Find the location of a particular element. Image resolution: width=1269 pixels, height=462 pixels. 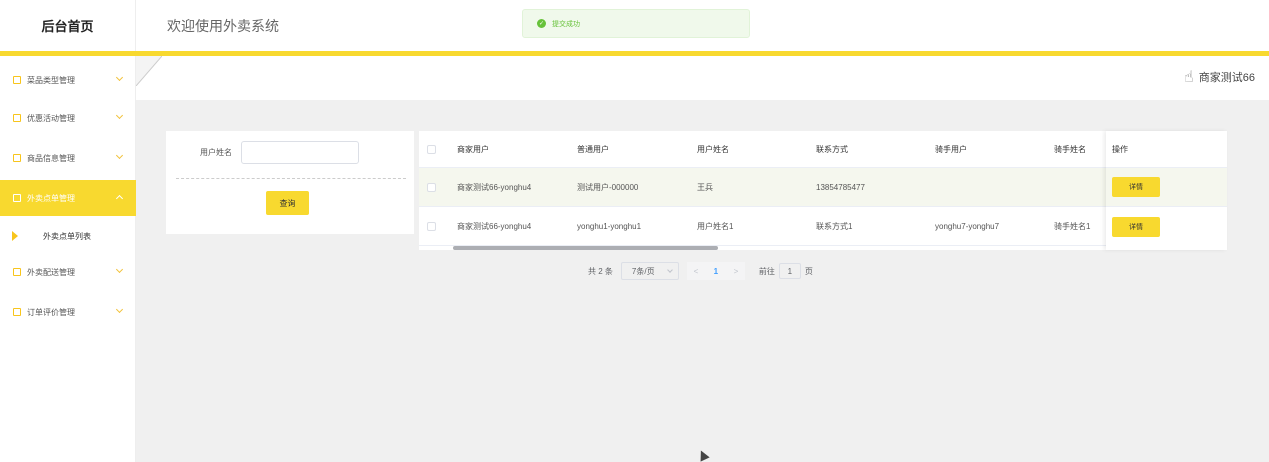

cell-rider: yonghu7-yonghu7 is located at coordinates (967, 226).